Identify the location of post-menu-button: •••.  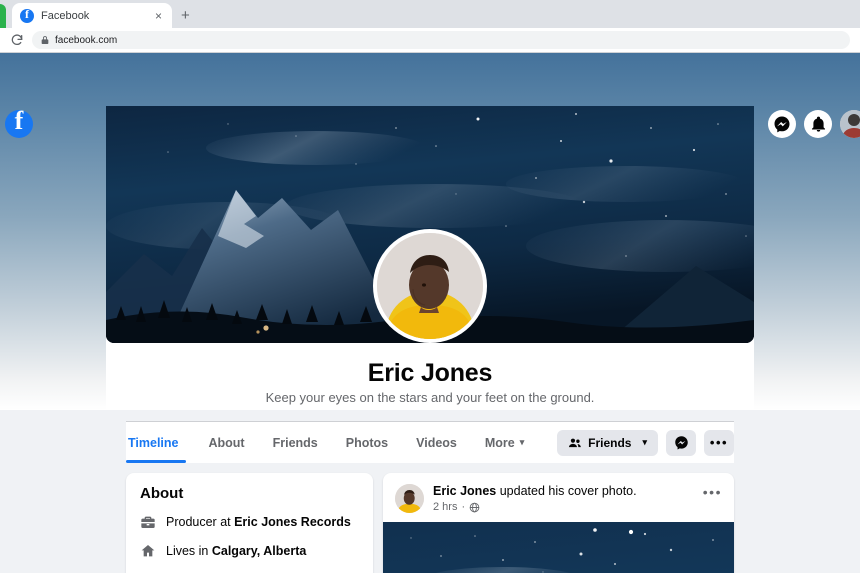
(712, 491).